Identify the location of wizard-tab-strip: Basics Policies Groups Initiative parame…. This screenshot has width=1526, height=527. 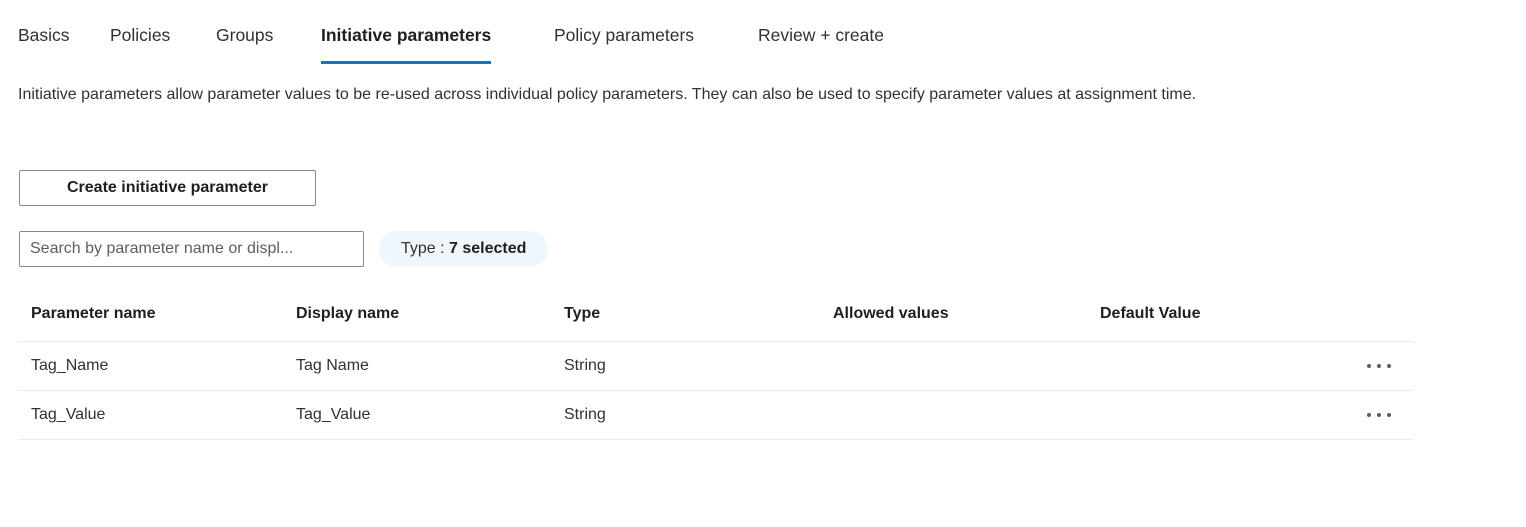
(763, 32).